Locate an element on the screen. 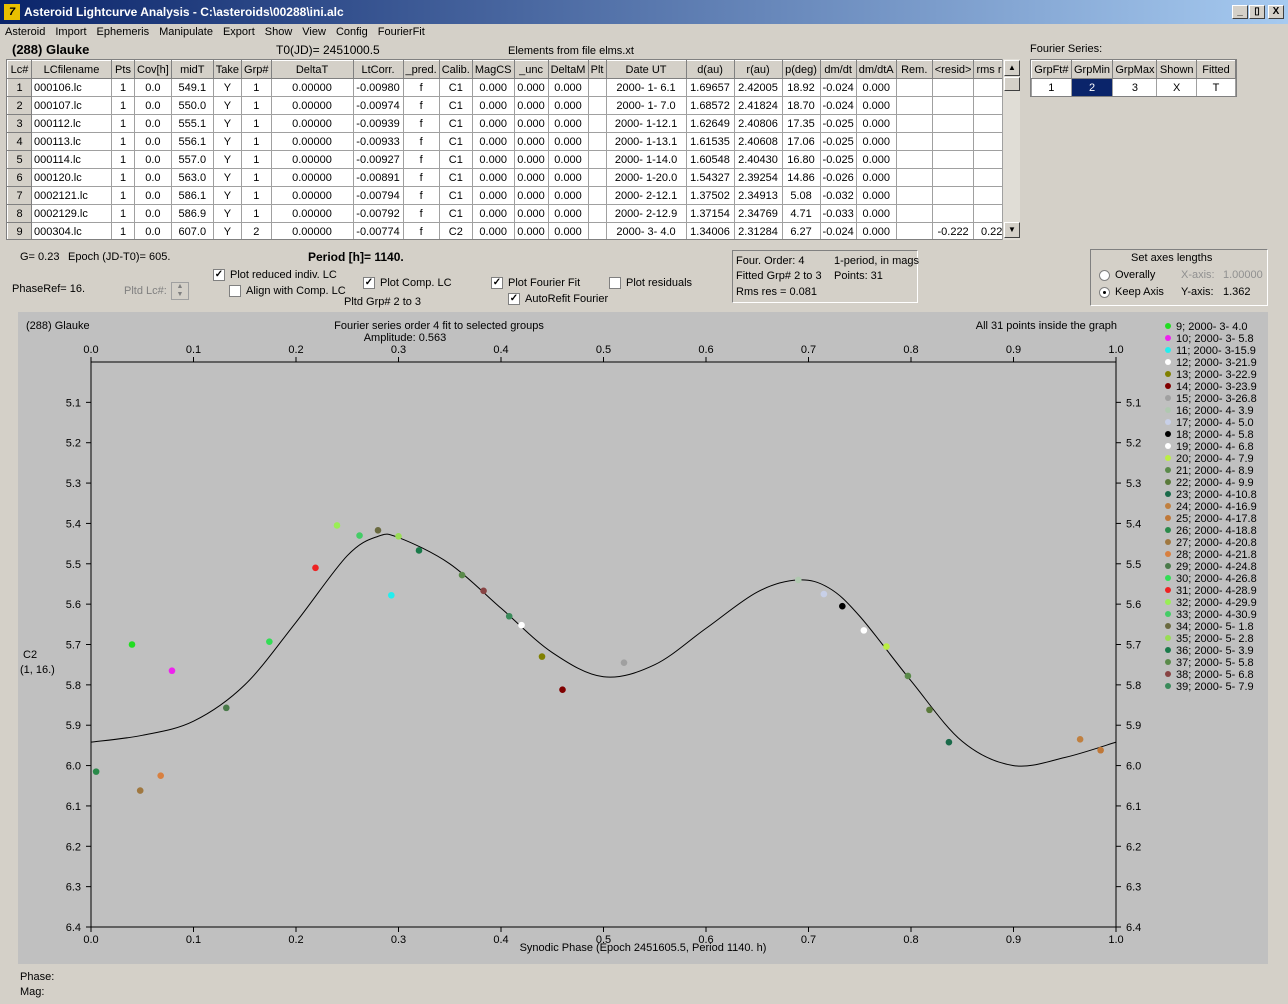 Image resolution: width=1288 pixels, height=1004 pixels. cell-radius: 2.42005 is located at coordinates (758, 87).